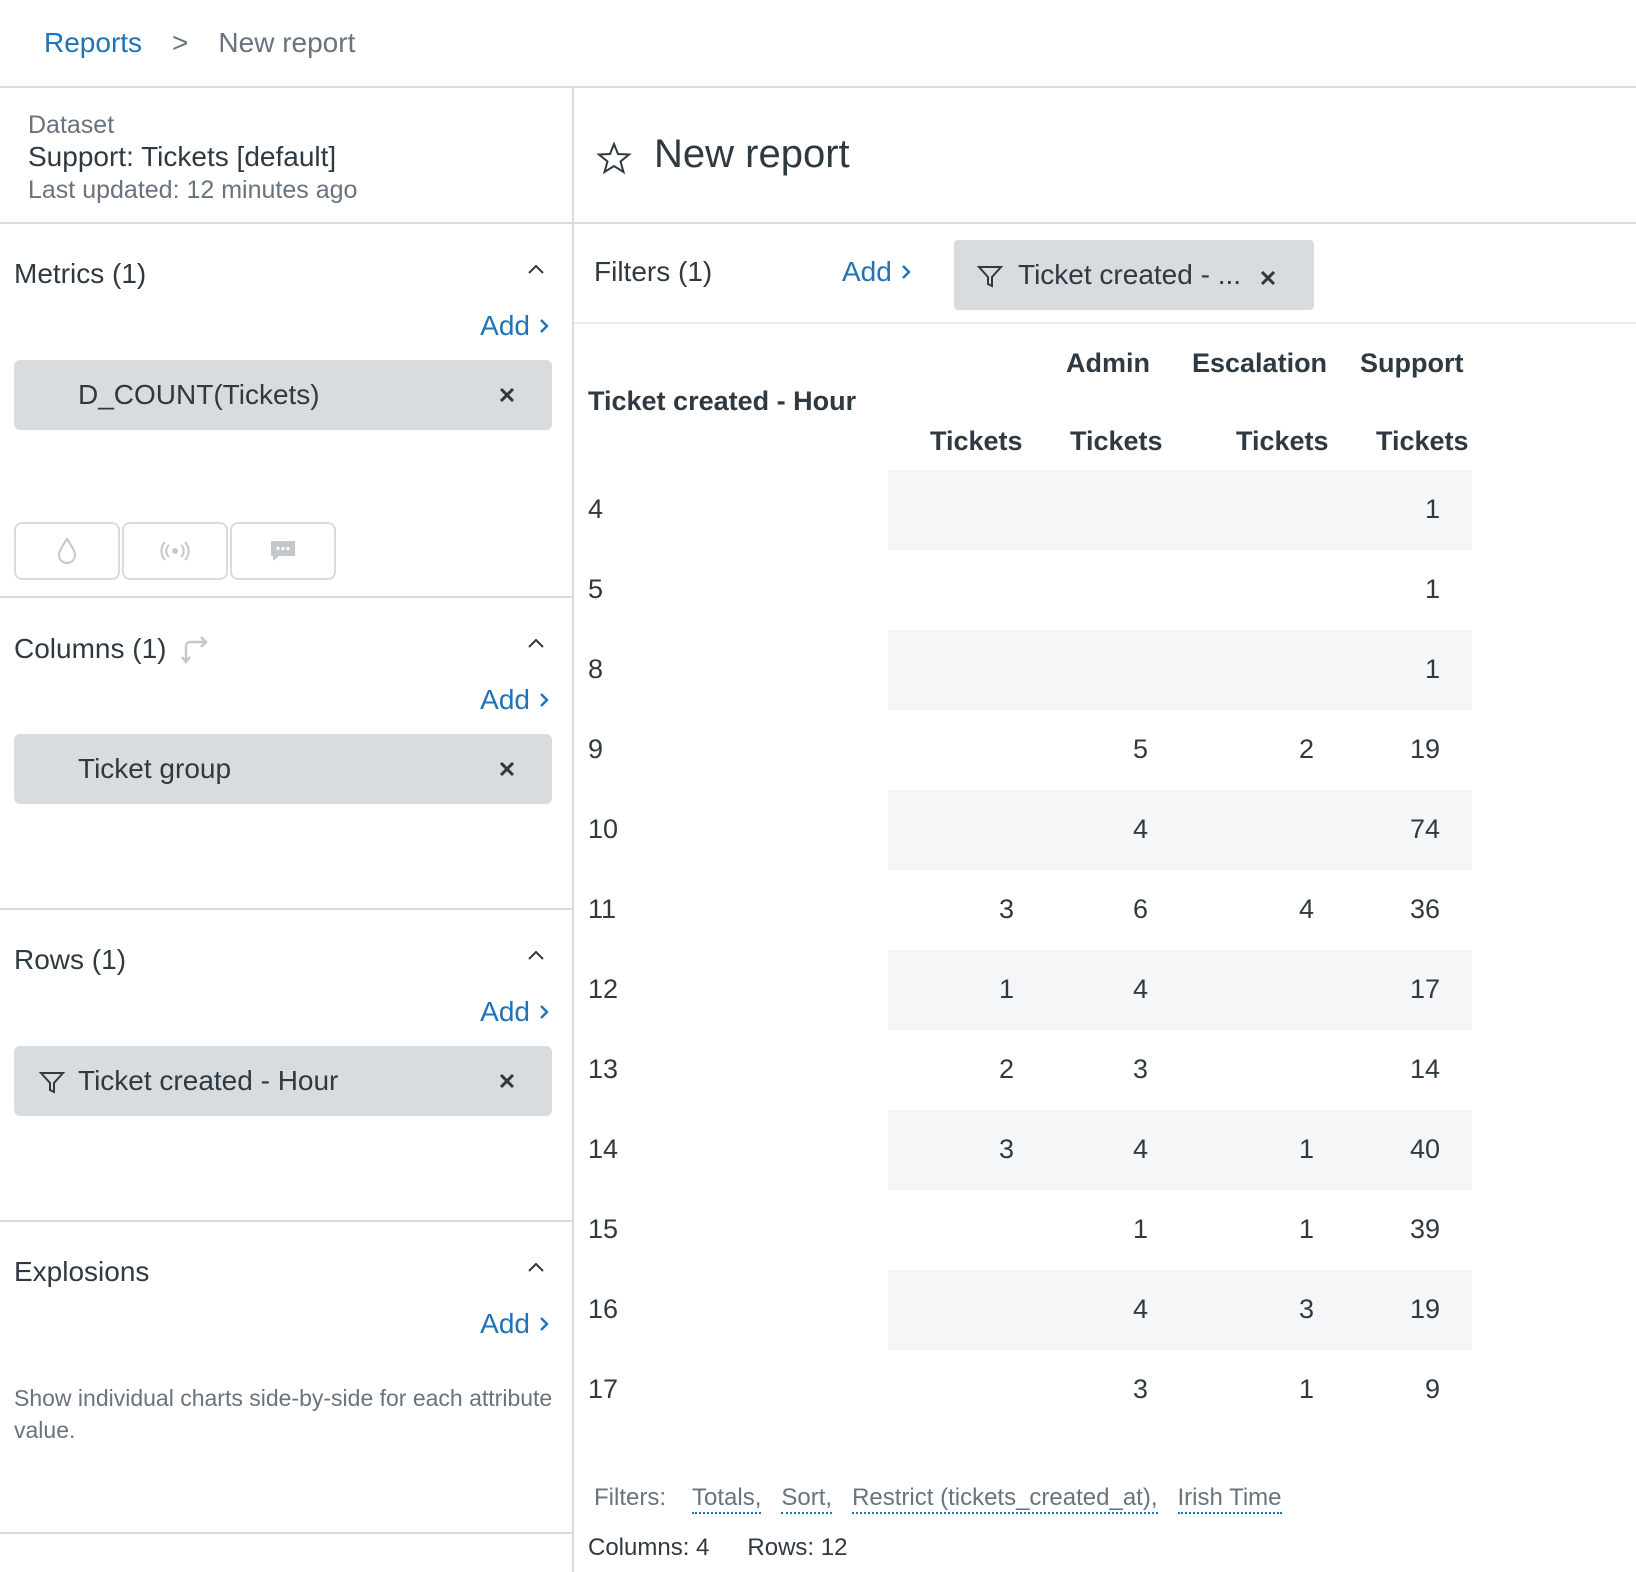  What do you see at coordinates (208, 1080) in the screenshot?
I see `row-pill-label: Ticket created - Hour` at bounding box center [208, 1080].